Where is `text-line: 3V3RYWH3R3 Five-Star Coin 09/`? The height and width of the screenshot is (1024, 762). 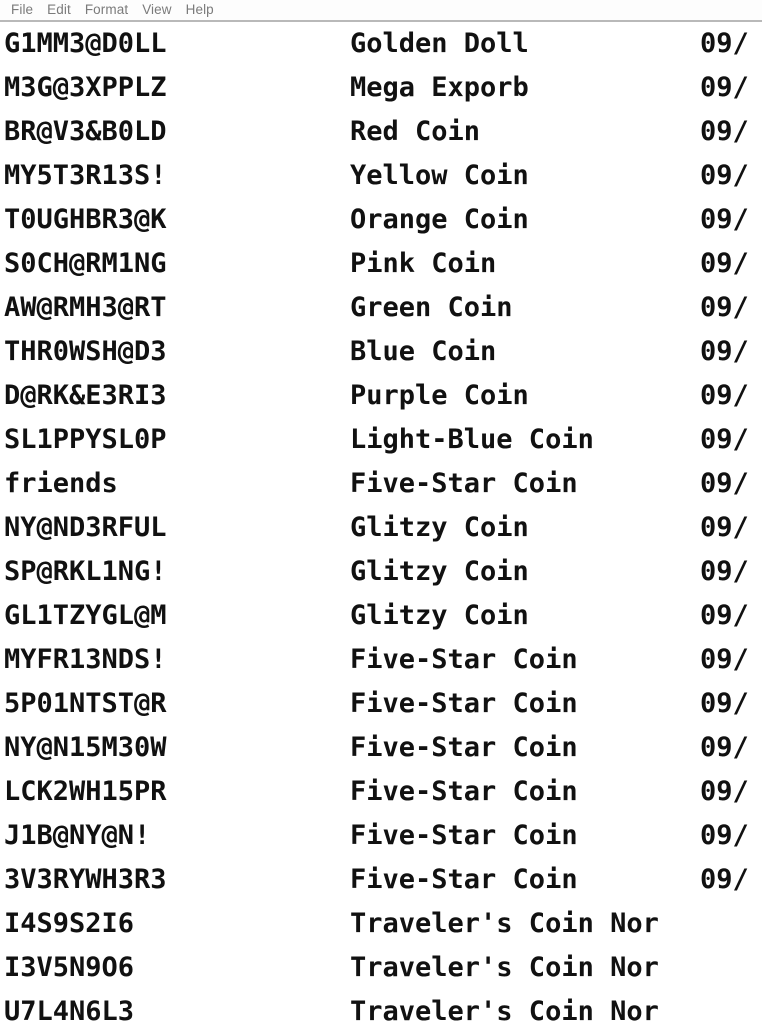
text-line: 3V3RYWH3R3 Five-Star Coin 09/ is located at coordinates (381, 880).